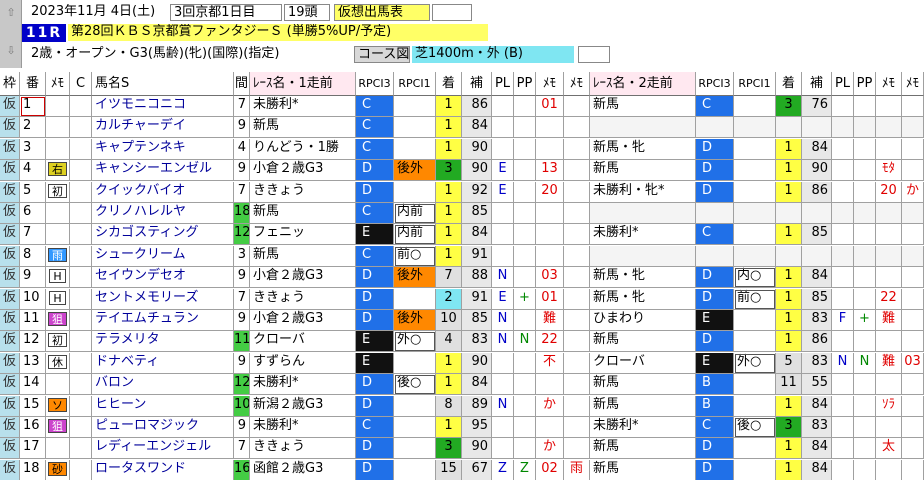  Describe the element at coordinates (303, 235) in the screenshot. I see `race1-name: フェニッ` at that location.